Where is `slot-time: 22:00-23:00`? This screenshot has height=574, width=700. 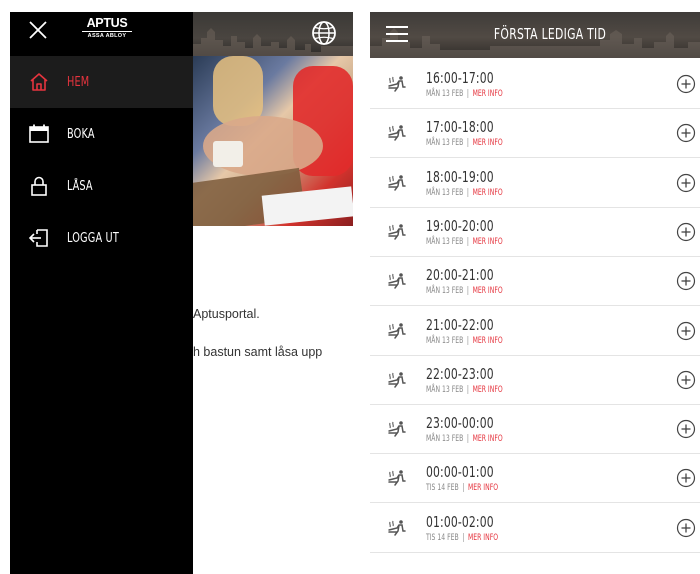 slot-time: 22:00-23:00 is located at coordinates (460, 373).